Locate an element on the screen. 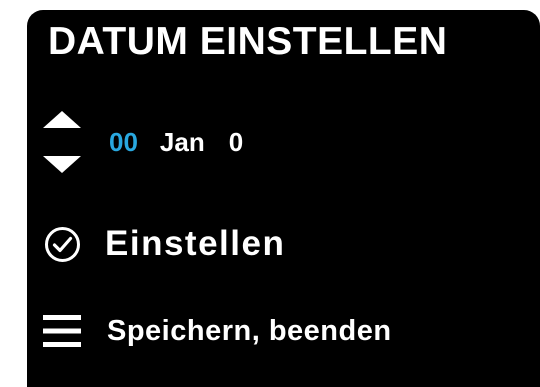  up-down-arrows-icon is located at coordinates (62, 142).